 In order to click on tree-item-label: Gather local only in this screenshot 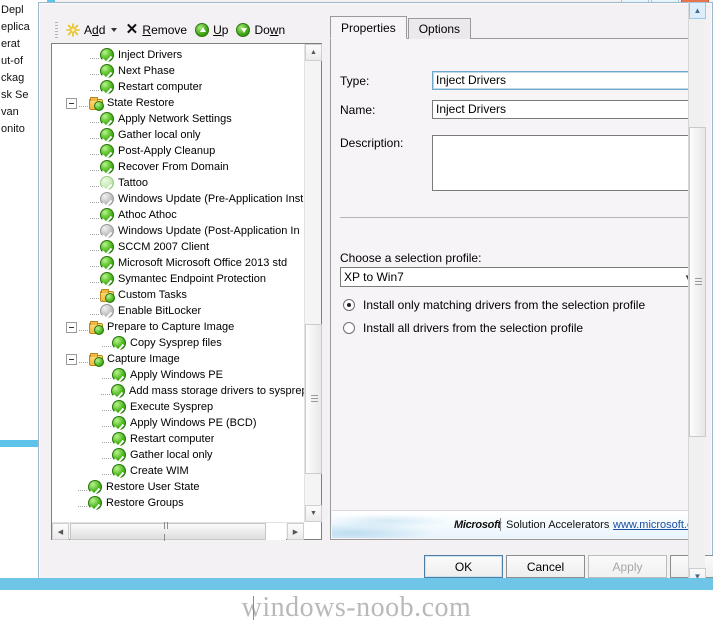, I will do `click(171, 455)`.